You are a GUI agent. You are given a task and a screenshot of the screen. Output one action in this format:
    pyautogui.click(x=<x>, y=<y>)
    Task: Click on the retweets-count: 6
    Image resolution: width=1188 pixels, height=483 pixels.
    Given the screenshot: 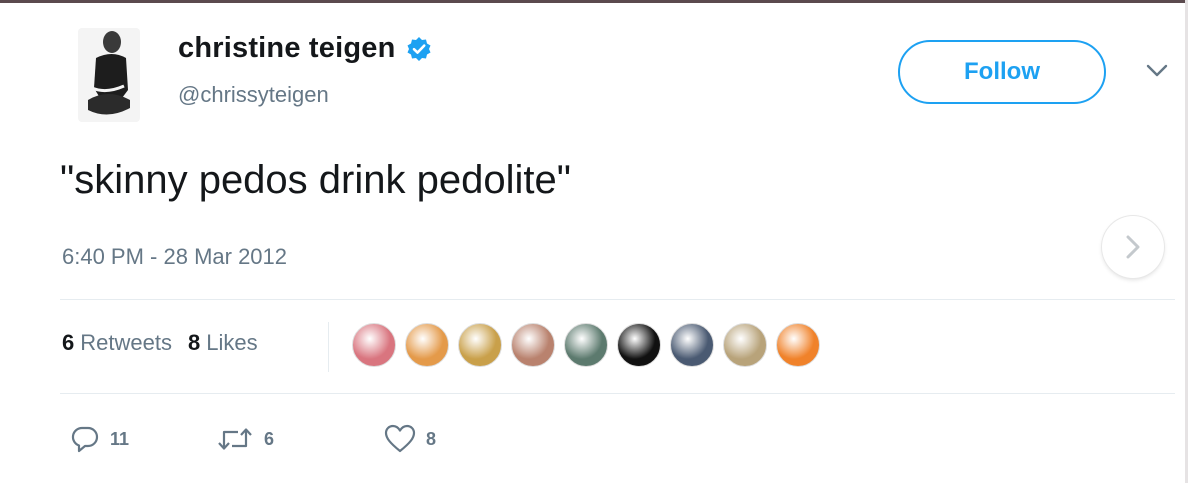 What is the action you would take?
    pyautogui.click(x=68, y=342)
    